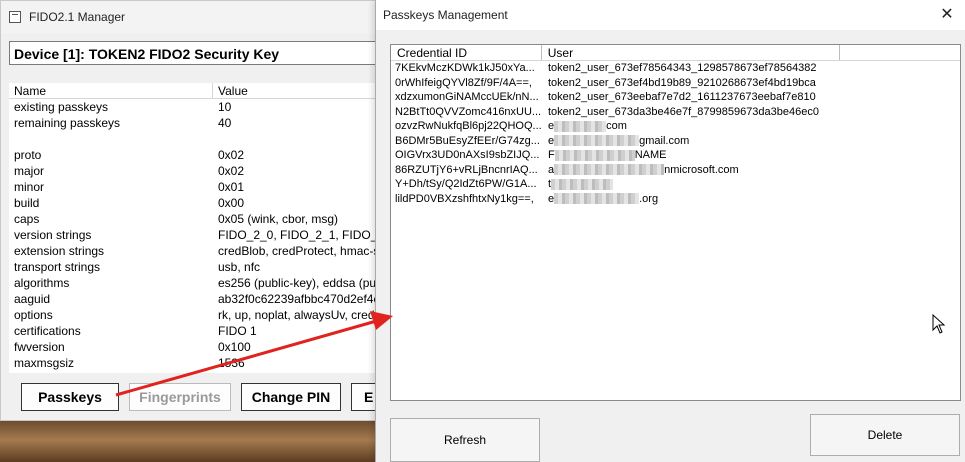 This screenshot has width=965, height=462. What do you see at coordinates (111, 139) in the screenshot?
I see `property-name` at bounding box center [111, 139].